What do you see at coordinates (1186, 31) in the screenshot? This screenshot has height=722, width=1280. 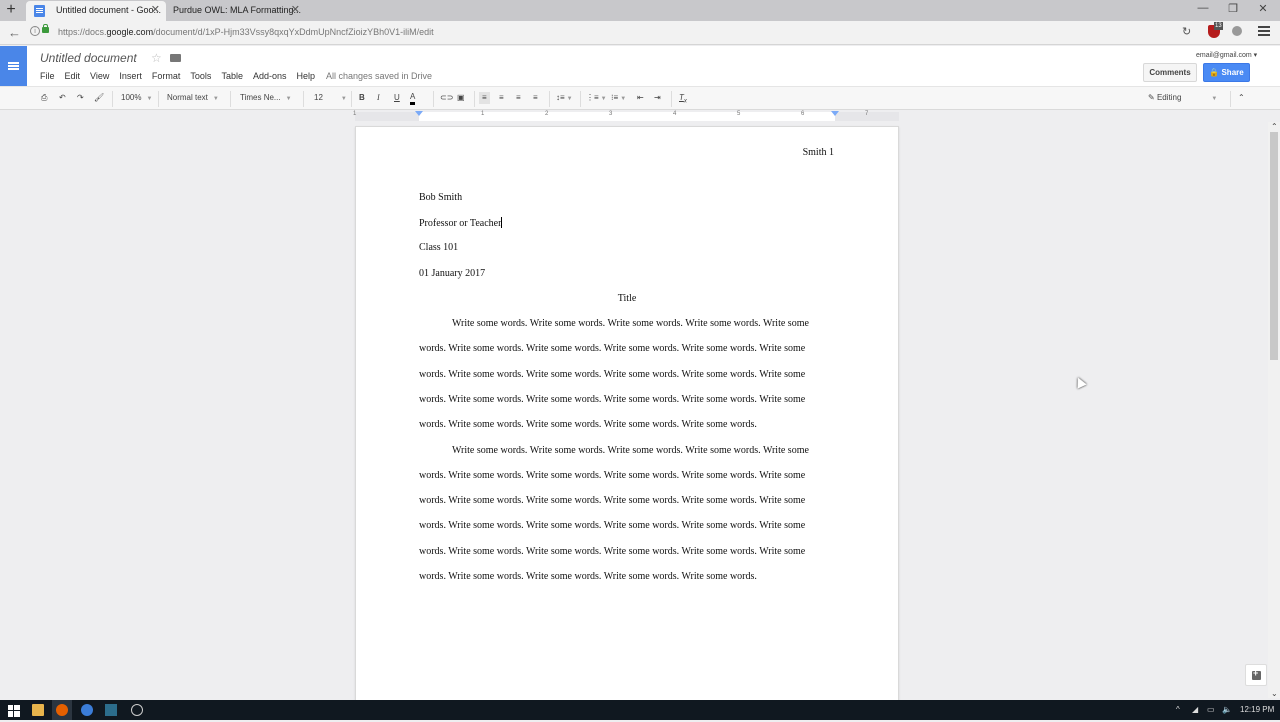 I see `reload-icon: ↻` at bounding box center [1186, 31].